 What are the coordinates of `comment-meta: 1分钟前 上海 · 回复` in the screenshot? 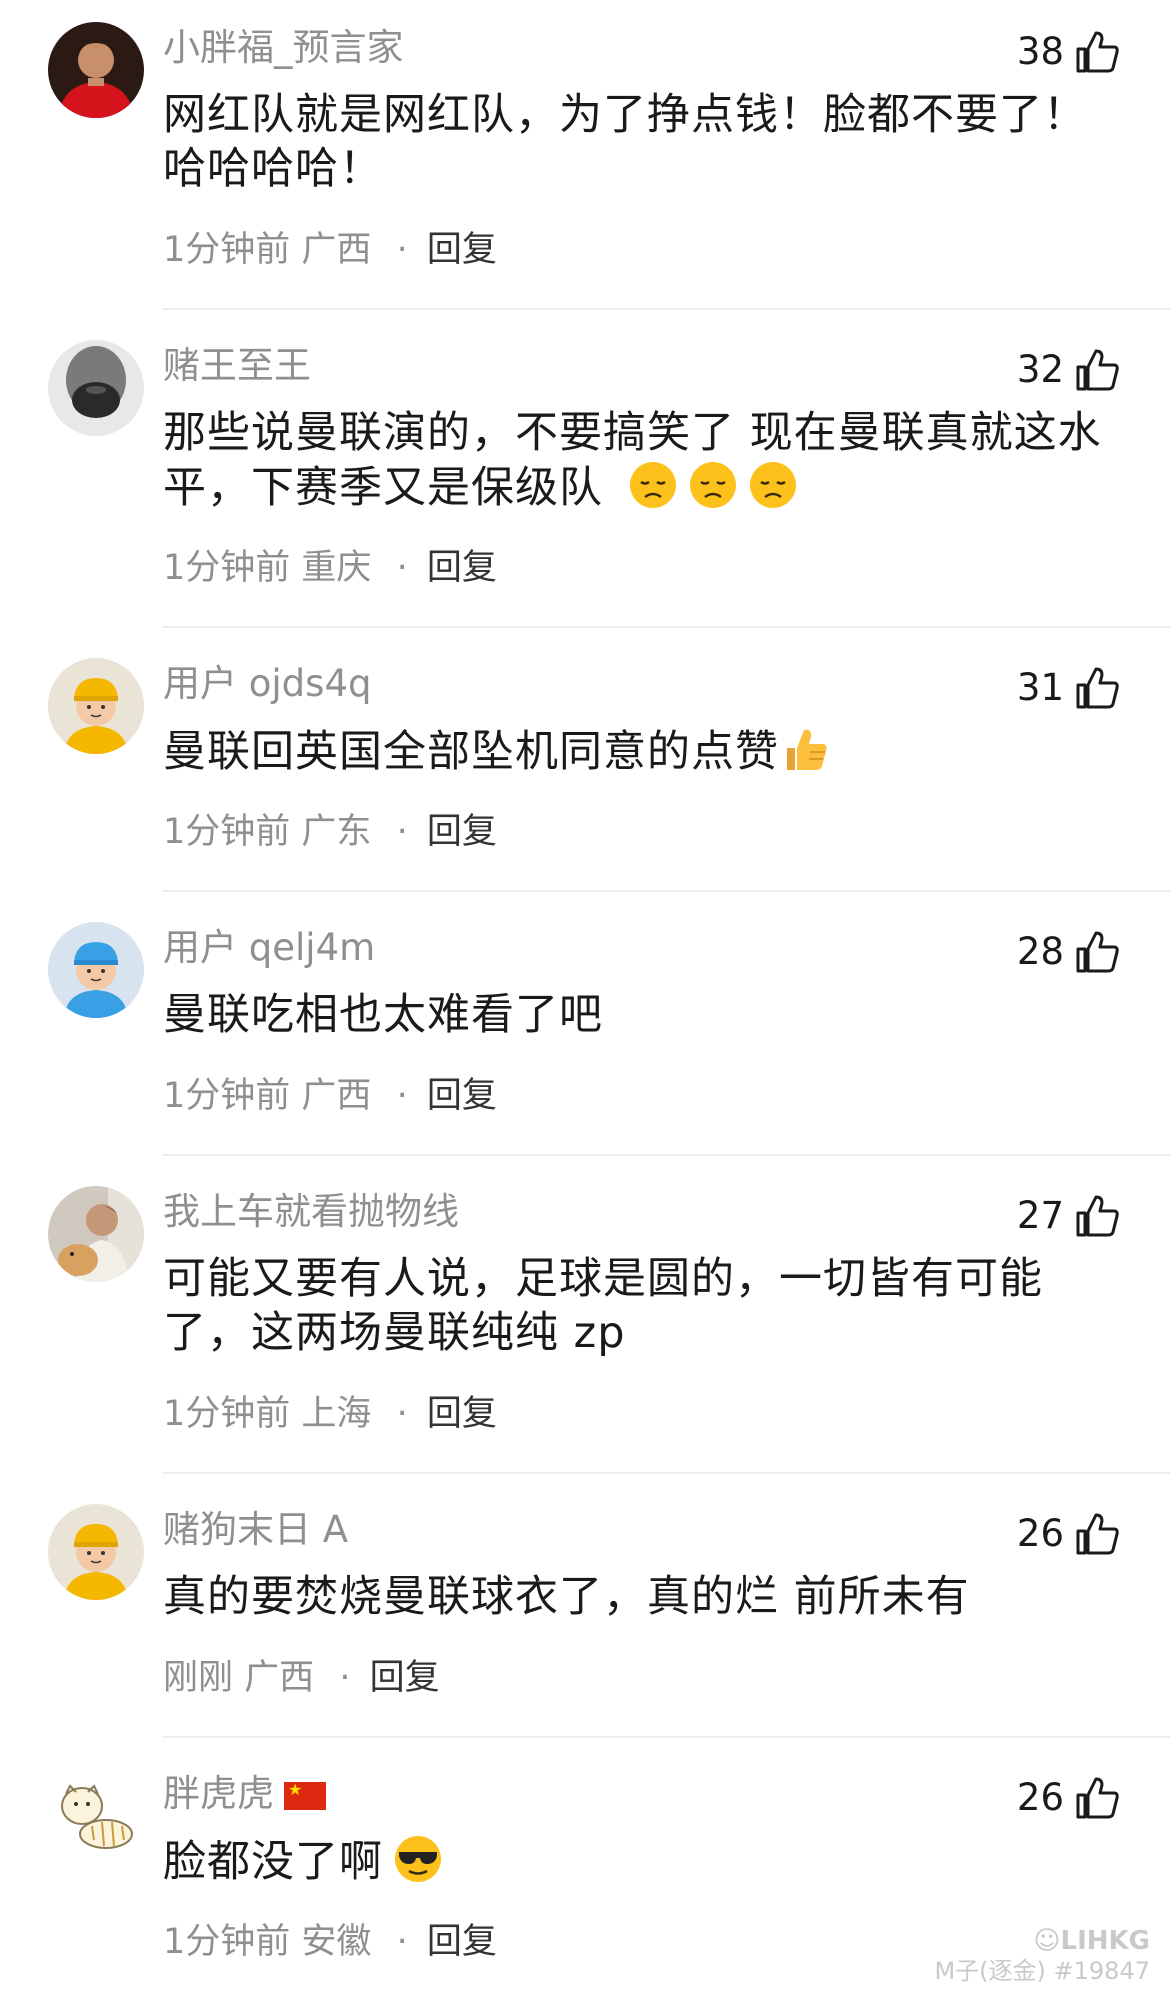 It's located at (330, 1414).